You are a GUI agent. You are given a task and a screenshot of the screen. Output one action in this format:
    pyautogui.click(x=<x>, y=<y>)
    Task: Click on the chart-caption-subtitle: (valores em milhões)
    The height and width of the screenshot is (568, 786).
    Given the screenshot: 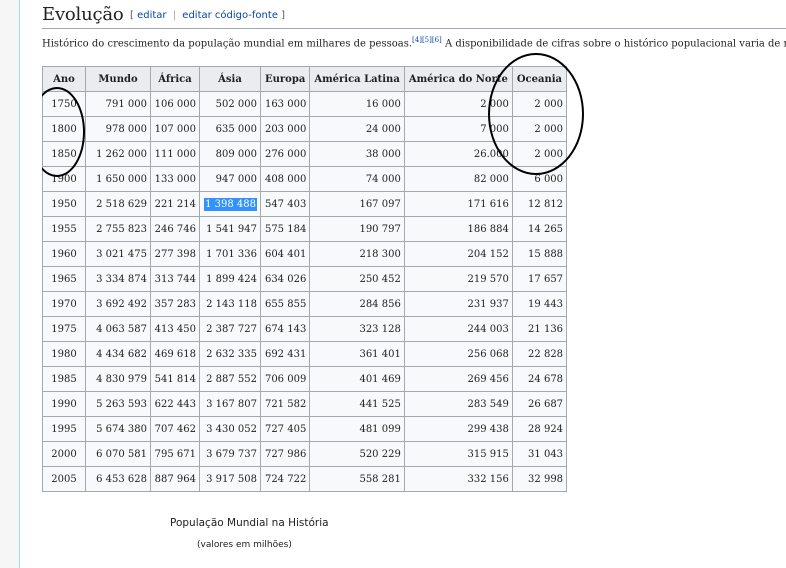 What is the action you would take?
    pyautogui.click(x=244, y=545)
    